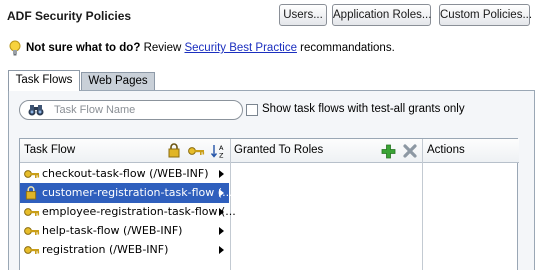  Describe the element at coordinates (139, 192) in the screenshot. I see `task-flow-name: customer-registration-task-flow (...)` at that location.